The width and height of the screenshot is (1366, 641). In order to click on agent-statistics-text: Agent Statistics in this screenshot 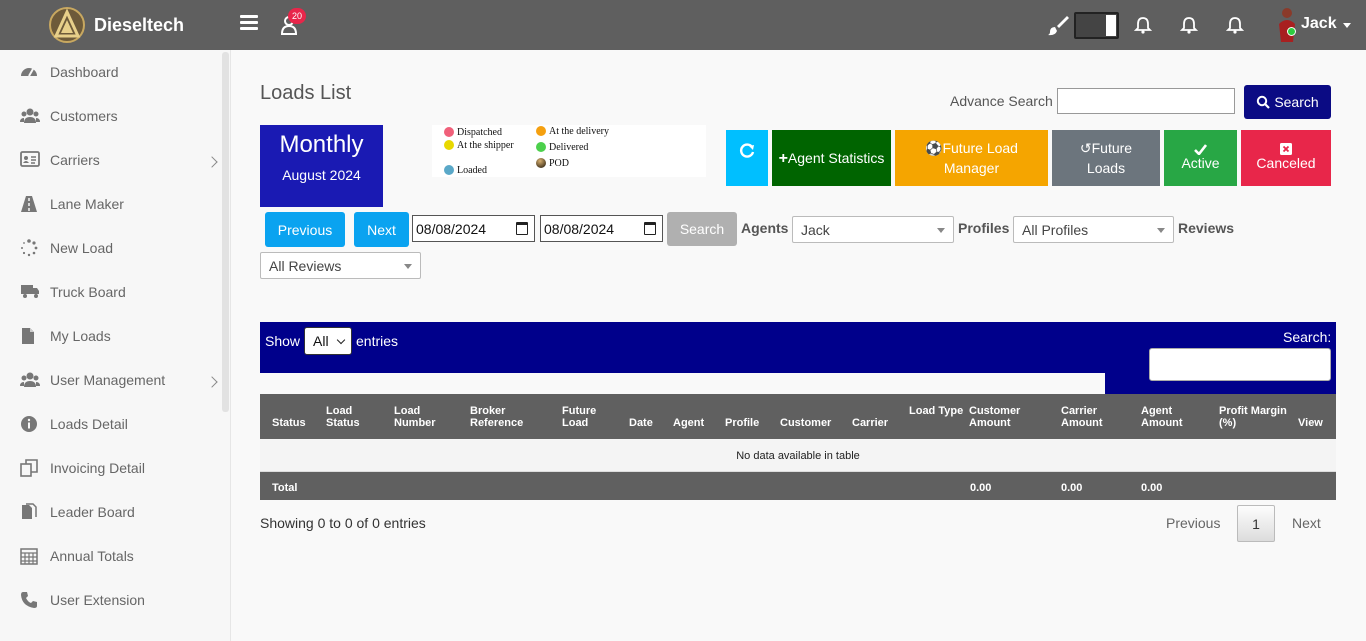, I will do `click(836, 157)`.